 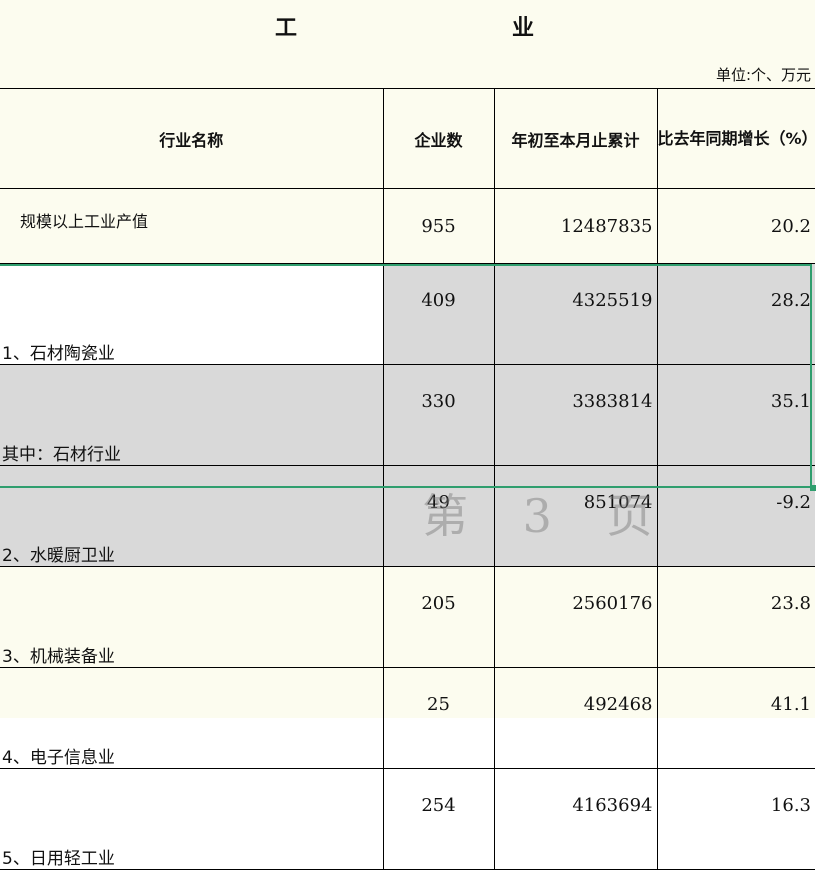 What do you see at coordinates (286, 28) in the screenshot?
I see `page-title-left: 工` at bounding box center [286, 28].